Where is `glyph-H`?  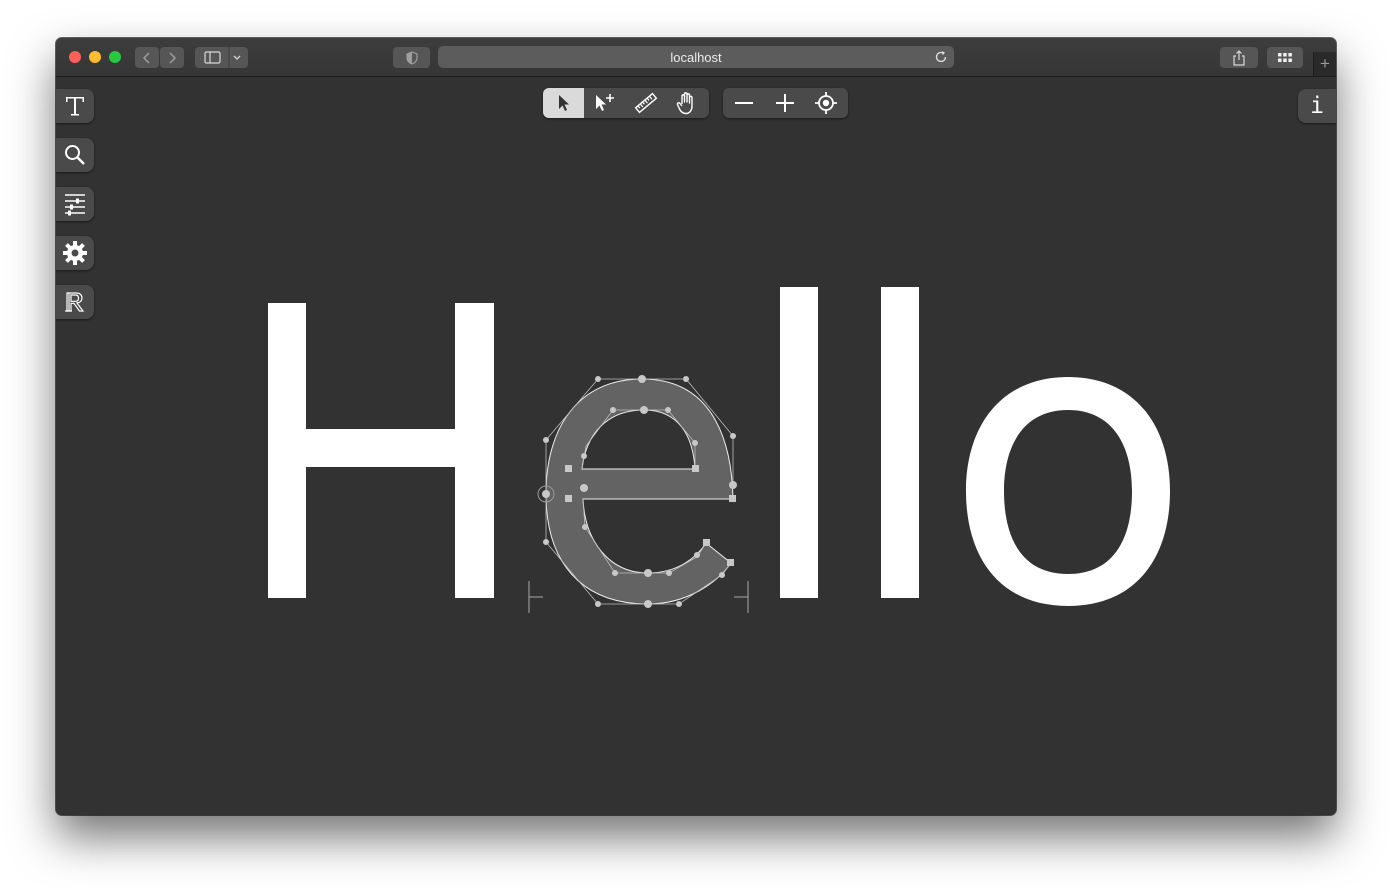
glyph-H is located at coordinates (381, 450).